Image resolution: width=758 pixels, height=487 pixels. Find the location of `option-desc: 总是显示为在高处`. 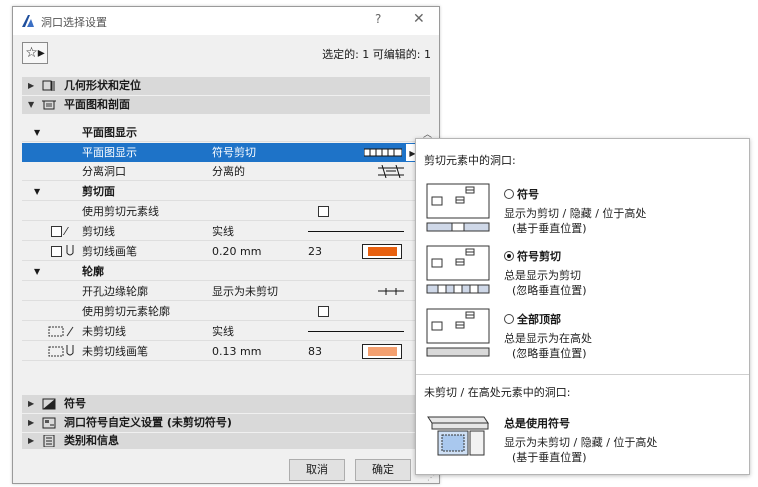

option-desc: 总是显示为在高处 is located at coordinates (548, 338).